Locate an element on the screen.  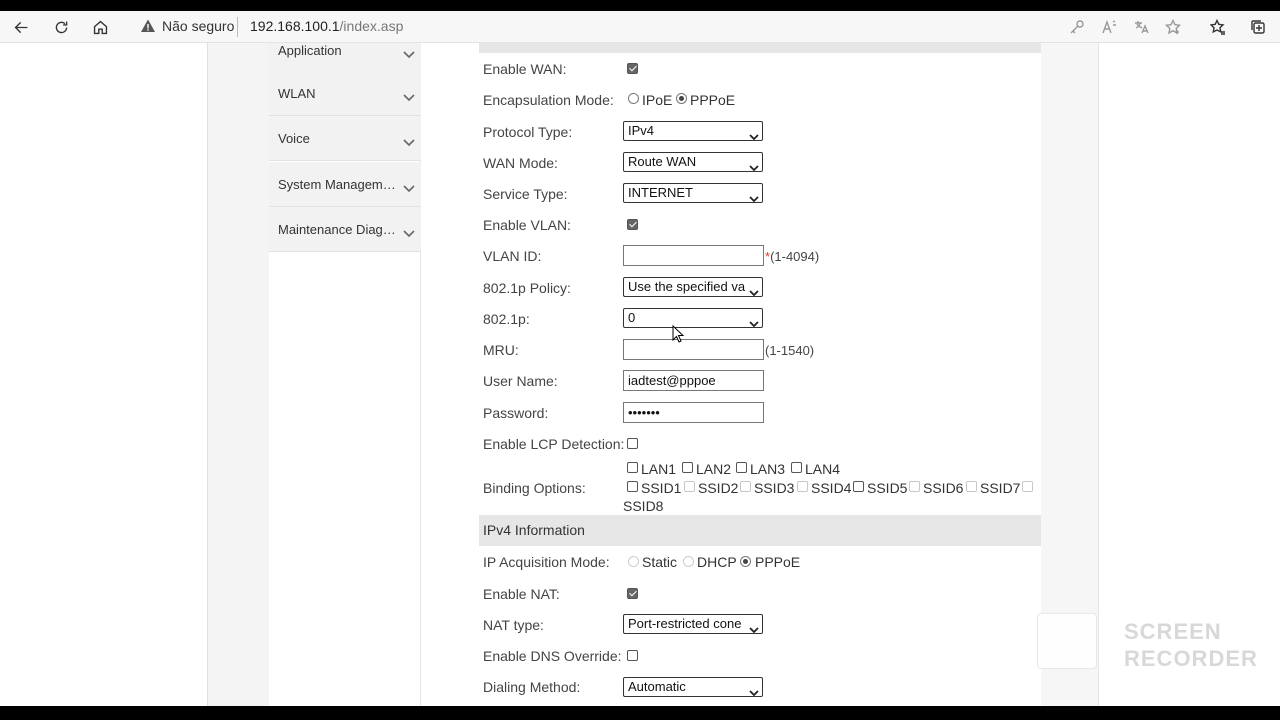
translate-icon is located at coordinates (1141, 27).